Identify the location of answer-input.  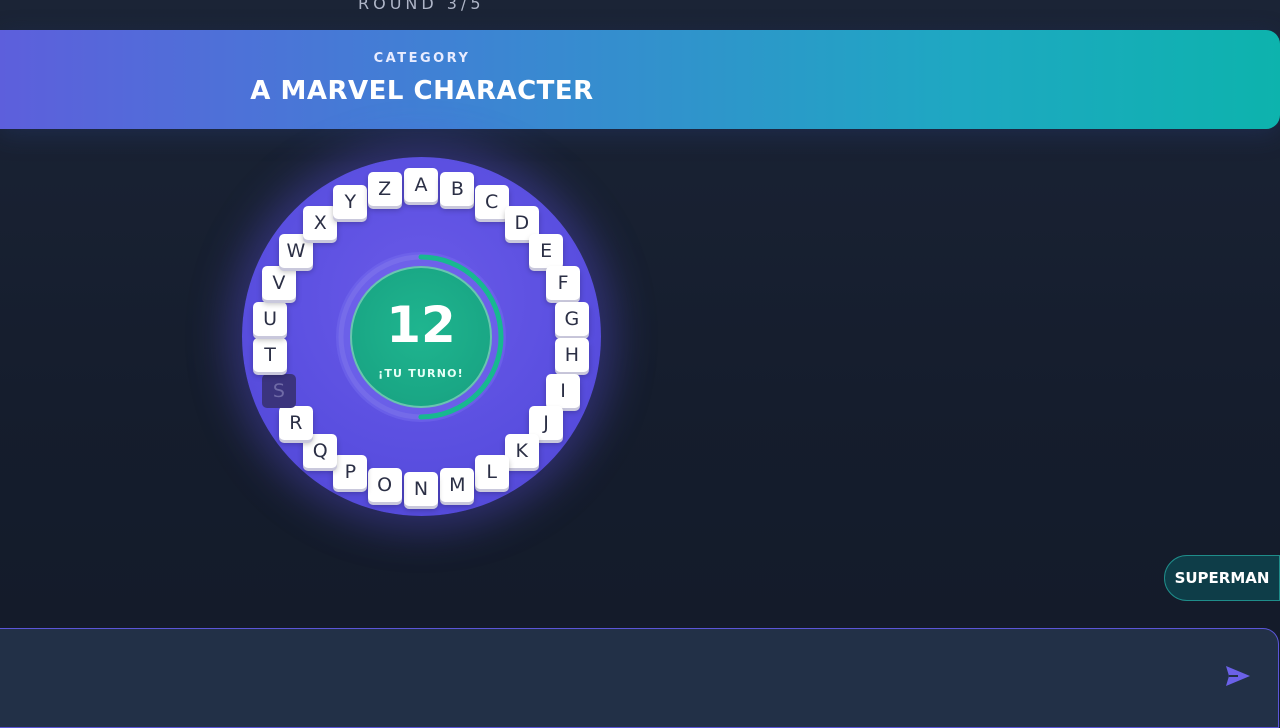
(612, 676).